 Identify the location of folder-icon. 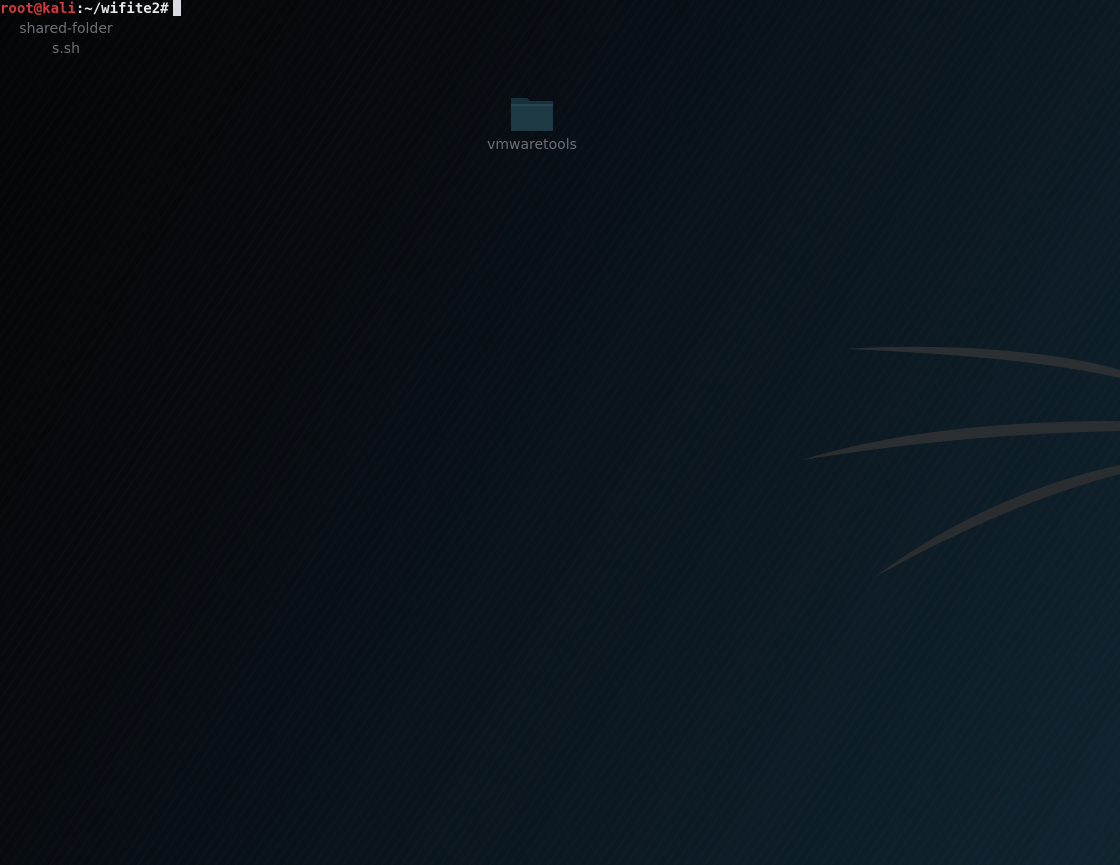
(532, 114).